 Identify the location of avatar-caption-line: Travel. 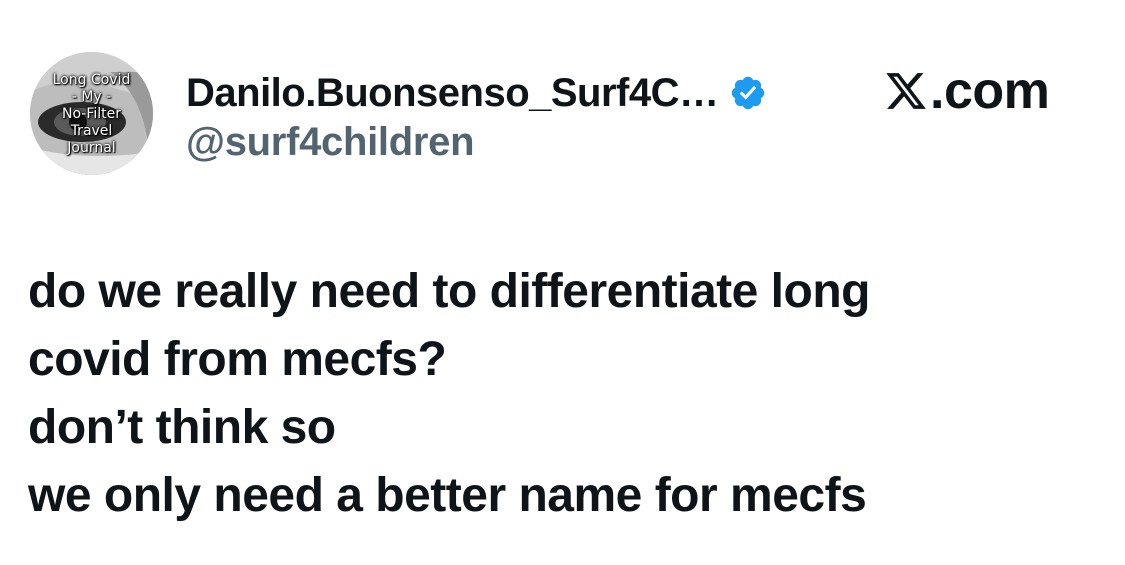
(91, 131).